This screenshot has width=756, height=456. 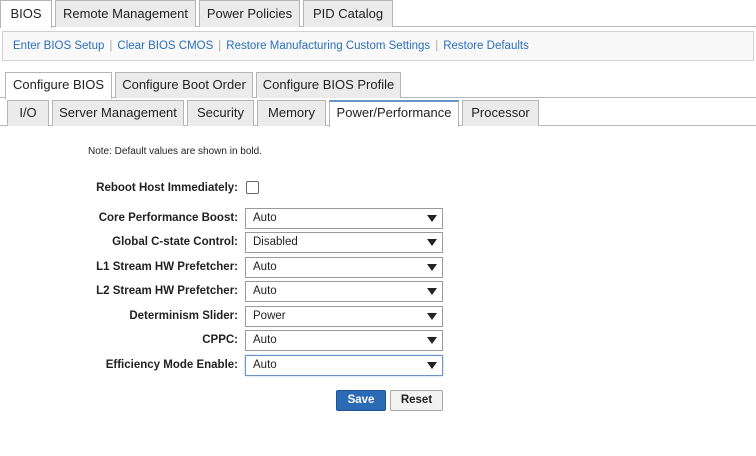 What do you see at coordinates (344, 365) in the screenshot?
I see `efficiency-mode-enable-select: Auto` at bounding box center [344, 365].